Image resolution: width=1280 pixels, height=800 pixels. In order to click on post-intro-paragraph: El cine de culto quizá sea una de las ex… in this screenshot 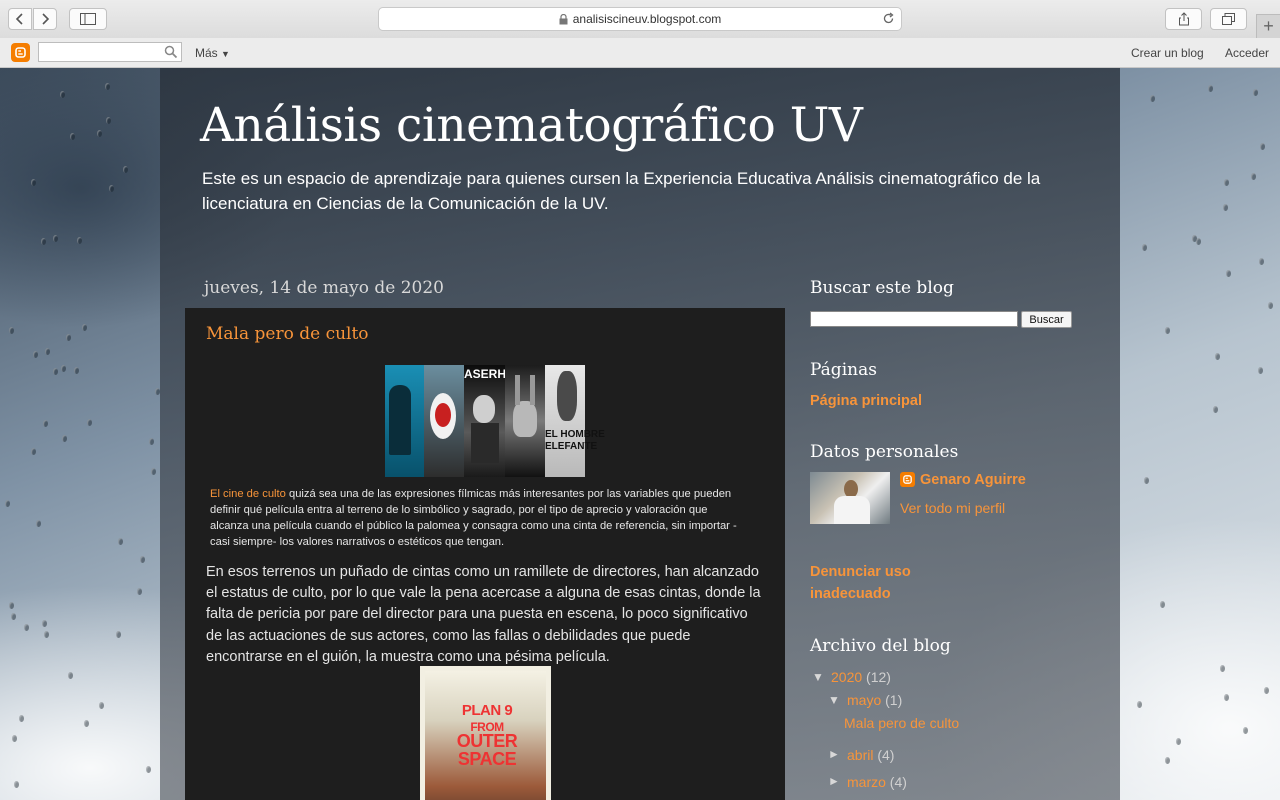, I will do `click(475, 518)`.